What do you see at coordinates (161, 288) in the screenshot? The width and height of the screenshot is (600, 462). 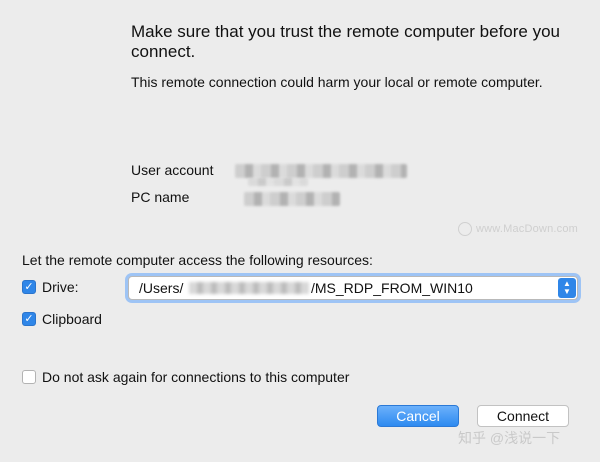 I see `path-prefix: /Users/` at bounding box center [161, 288].